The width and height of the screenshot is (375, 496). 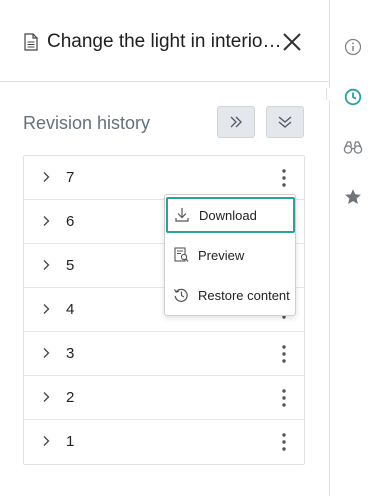 I want to click on menu-item-restore-content: Restore content, so click(x=230, y=295).